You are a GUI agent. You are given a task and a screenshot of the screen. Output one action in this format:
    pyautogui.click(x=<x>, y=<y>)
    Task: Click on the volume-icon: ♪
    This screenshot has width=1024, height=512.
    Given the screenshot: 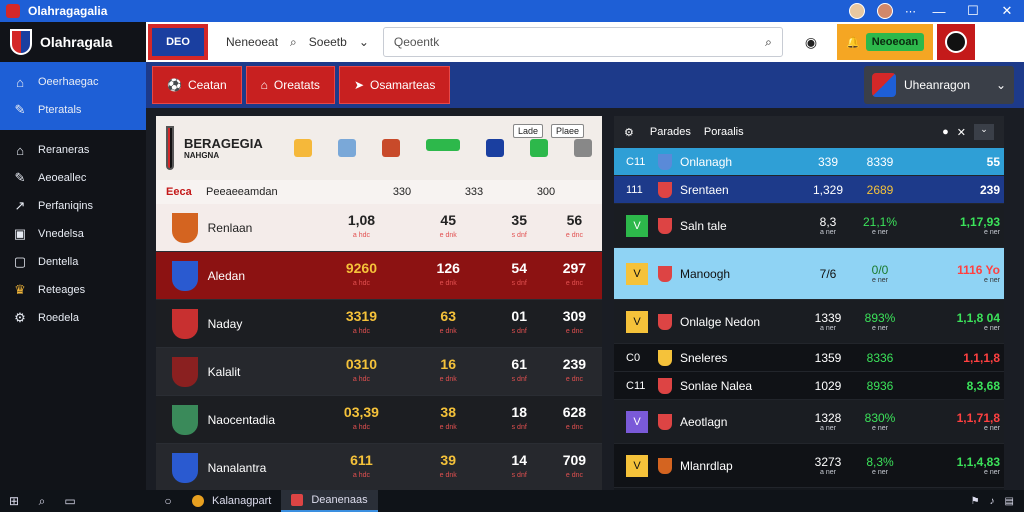 What is the action you would take?
    pyautogui.click(x=992, y=501)
    